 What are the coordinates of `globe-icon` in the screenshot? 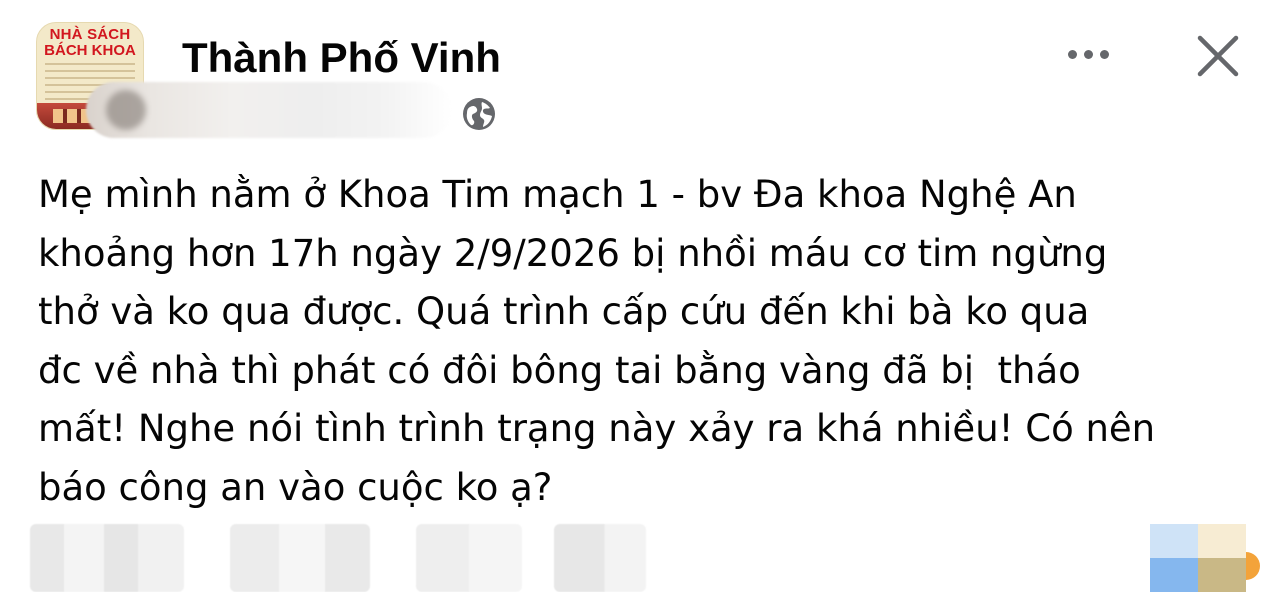 It's located at (479, 114).